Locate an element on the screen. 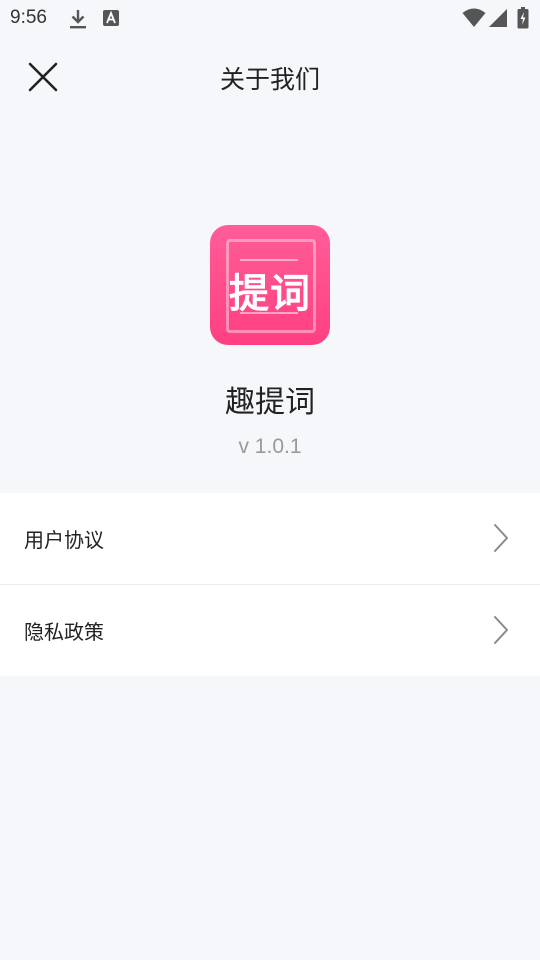  header: 关于我们 is located at coordinates (270, 78).